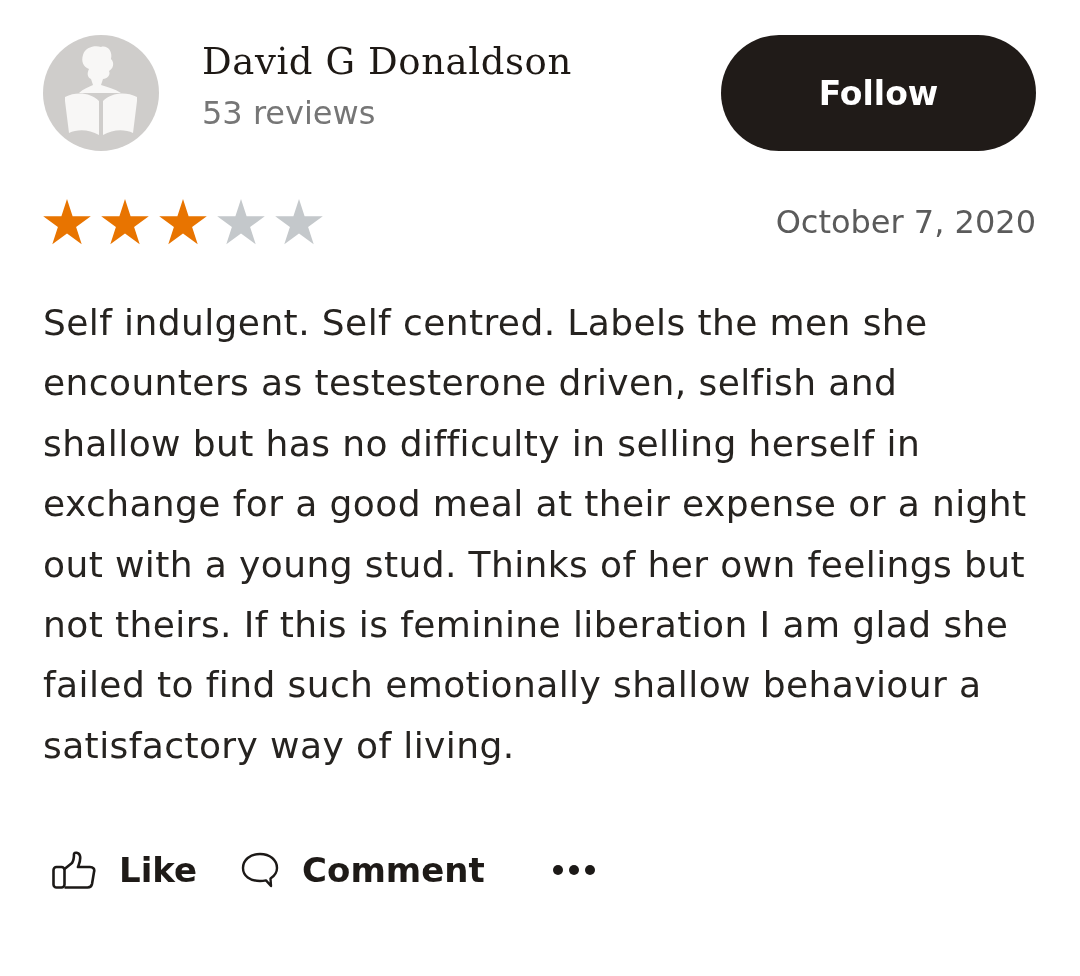 The image size is (1080, 976). Describe the element at coordinates (260, 870) in the screenshot. I see `speech-bubble-icon` at that location.